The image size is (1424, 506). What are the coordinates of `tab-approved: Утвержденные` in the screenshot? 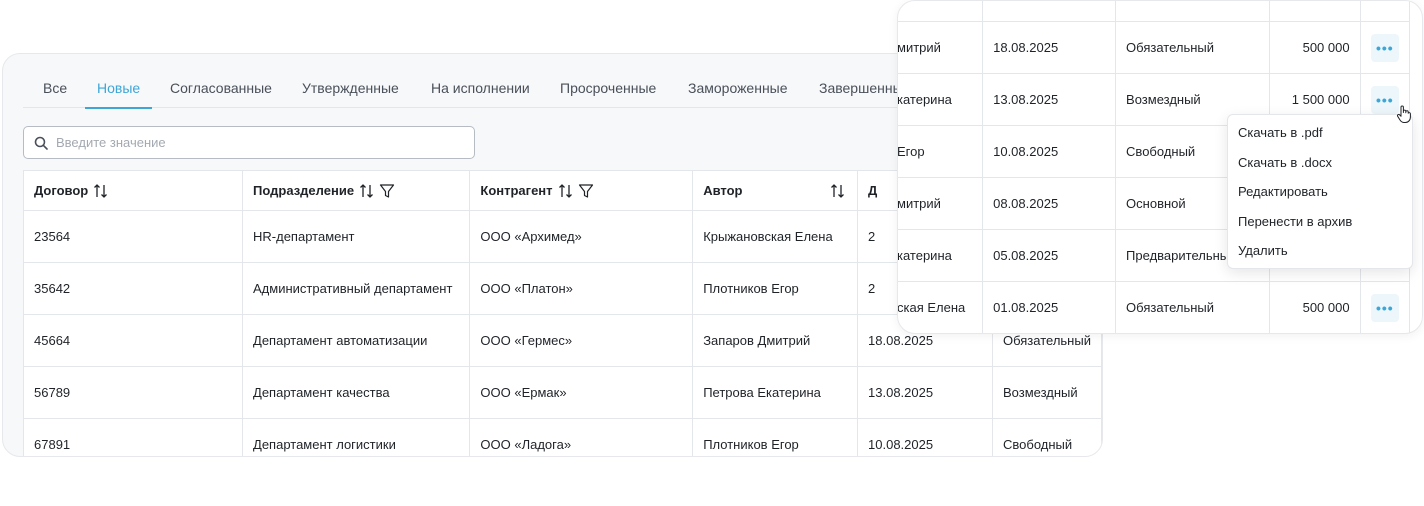 It's located at (350, 88).